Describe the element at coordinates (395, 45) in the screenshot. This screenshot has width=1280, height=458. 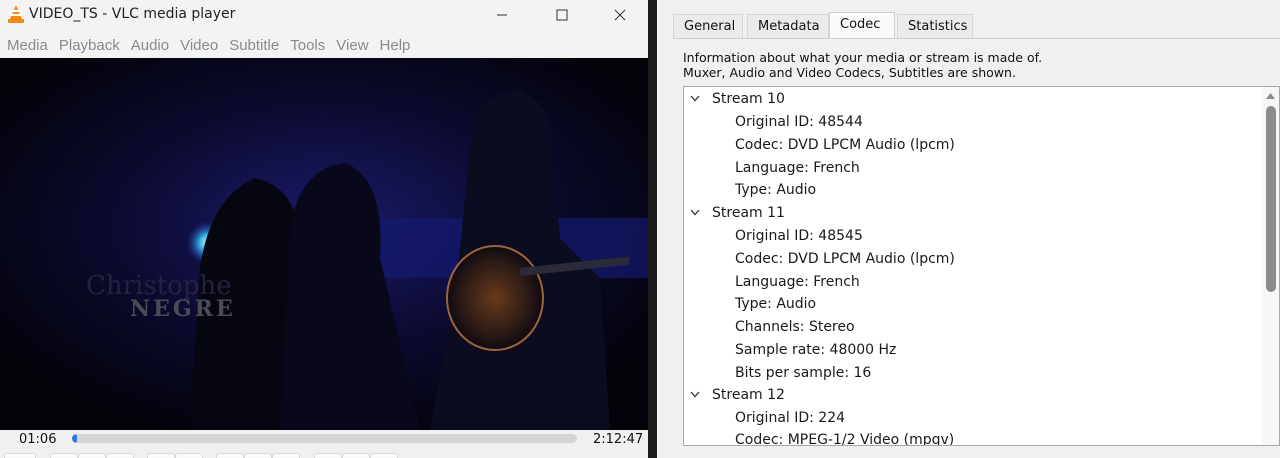
I see `menu-help: Help` at that location.